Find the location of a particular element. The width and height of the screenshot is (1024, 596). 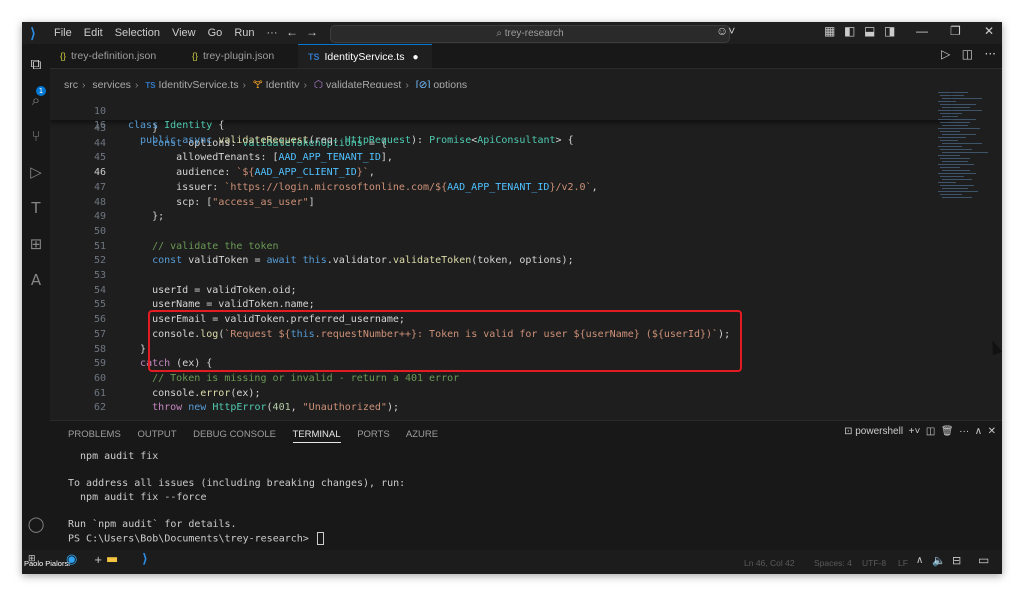

menu-file: File is located at coordinates (63, 33).